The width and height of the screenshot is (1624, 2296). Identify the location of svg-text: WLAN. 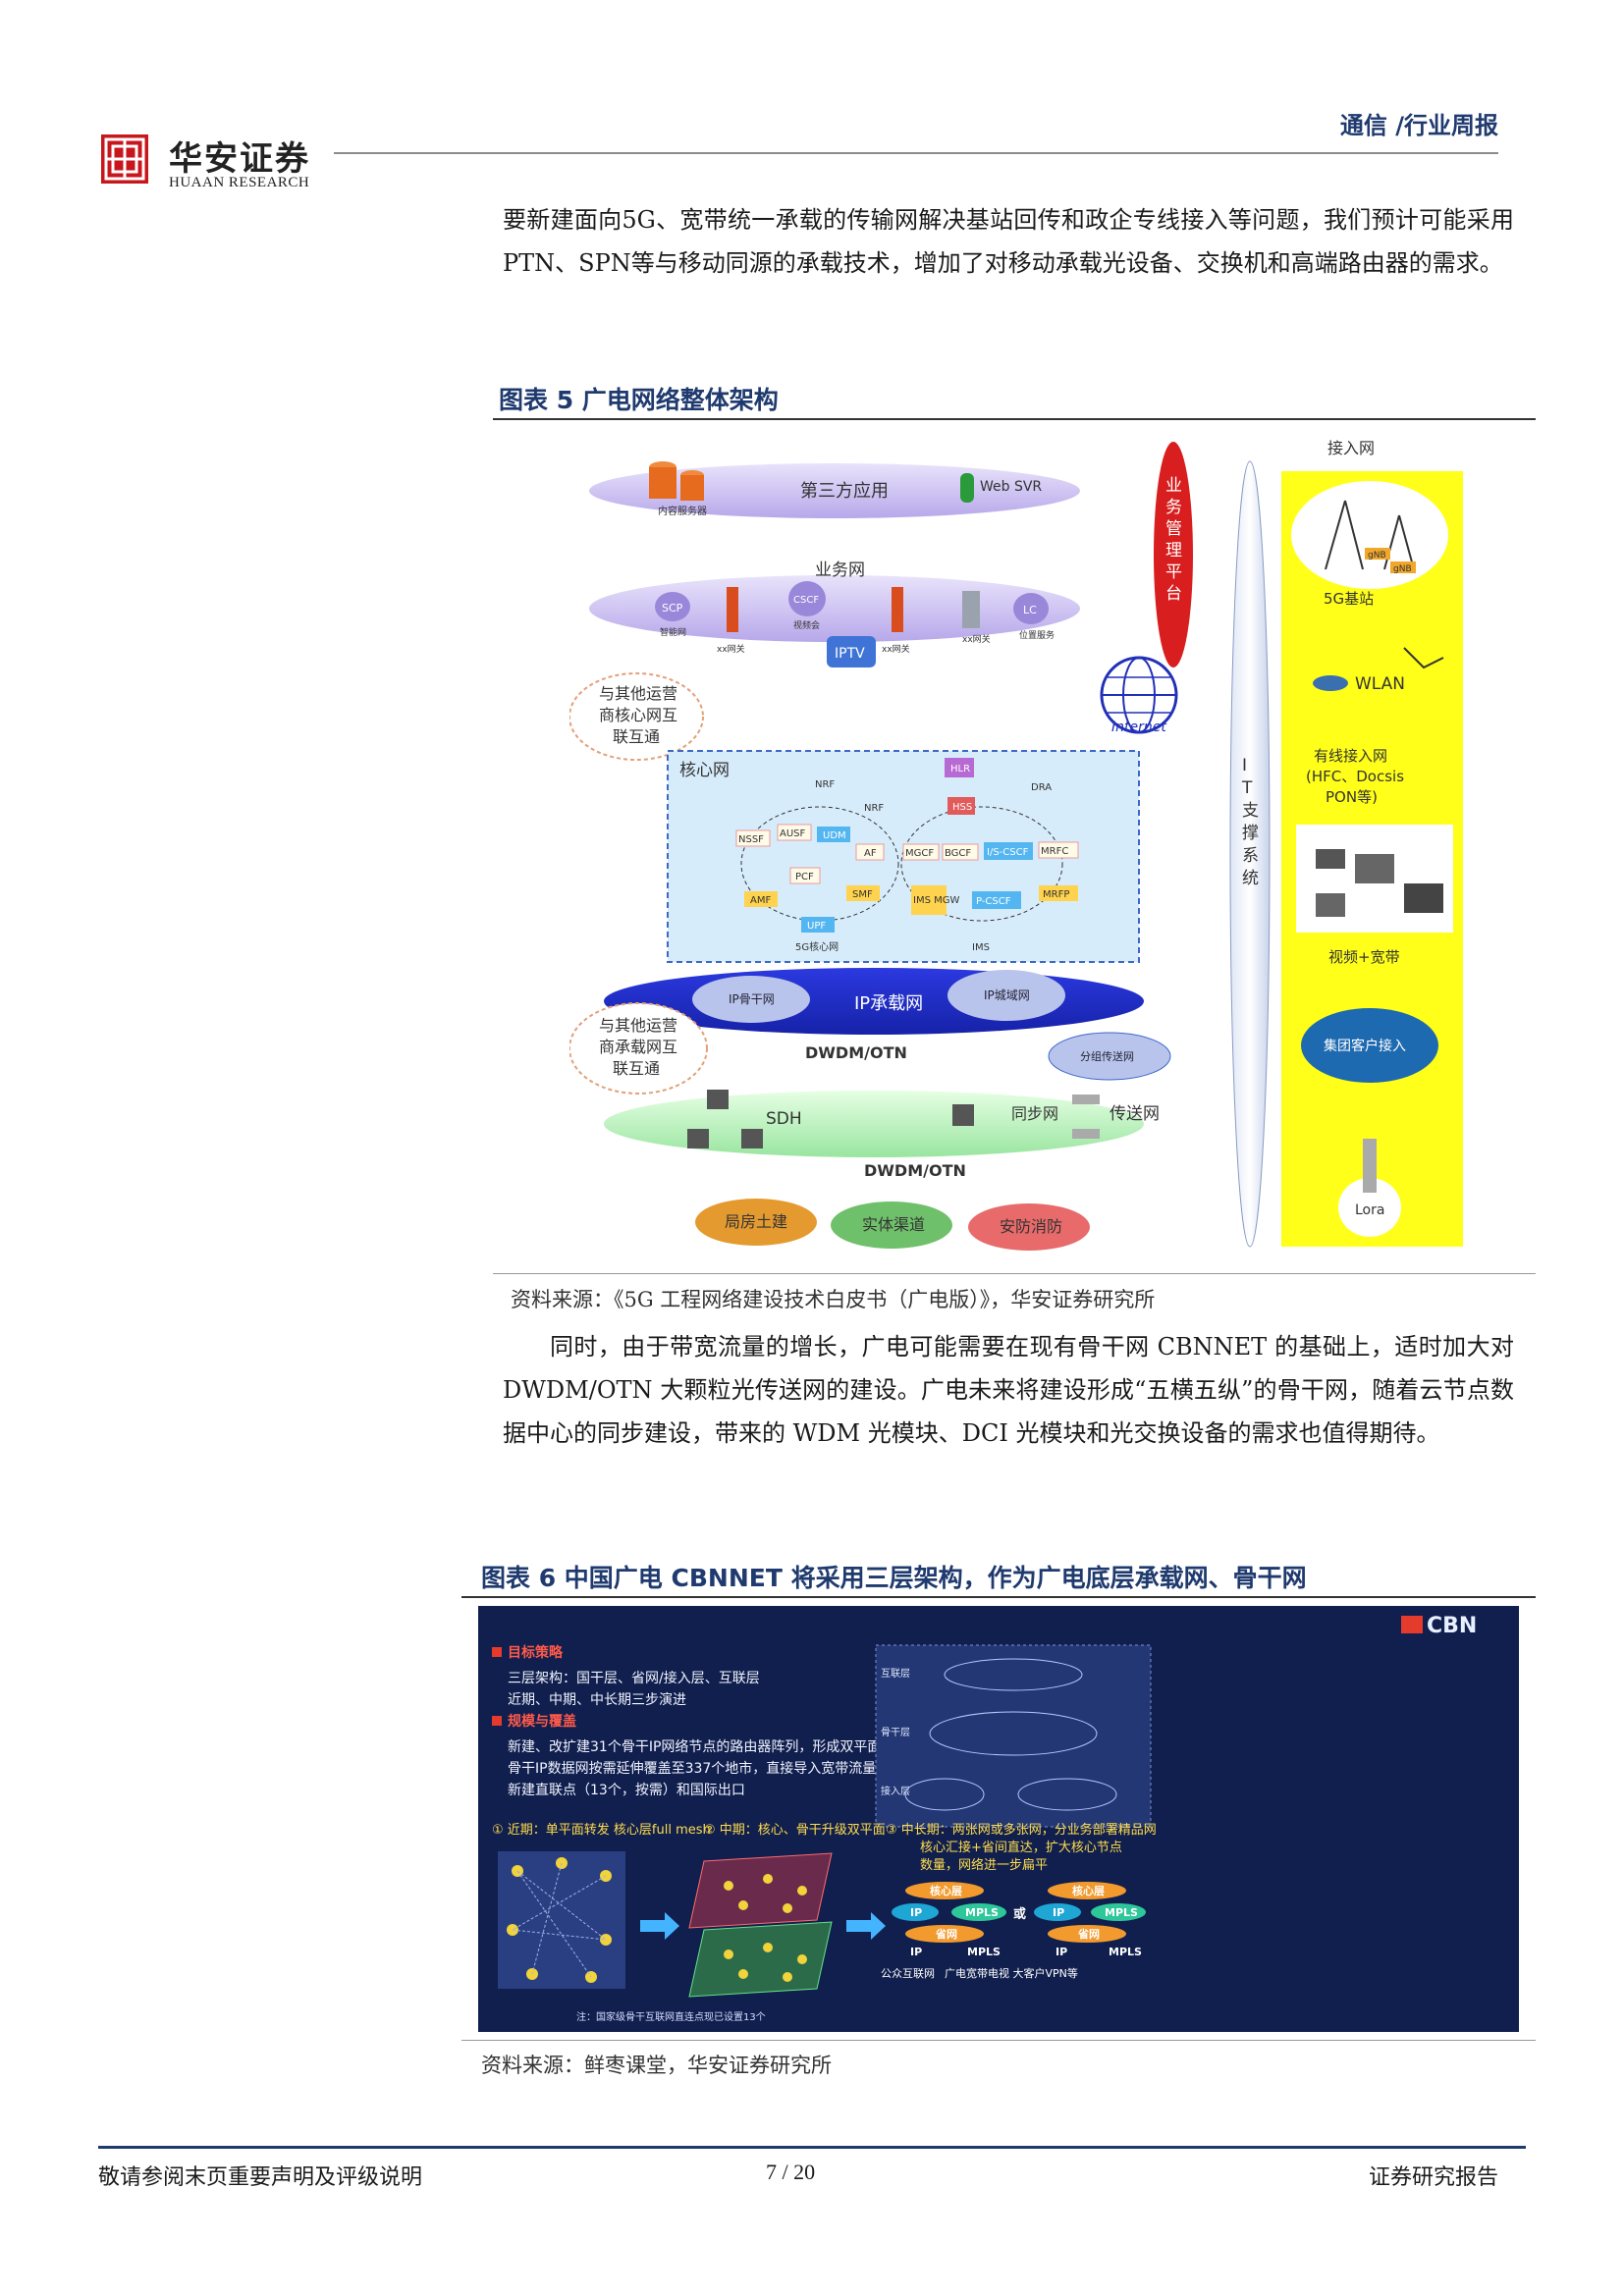
(1380, 684).